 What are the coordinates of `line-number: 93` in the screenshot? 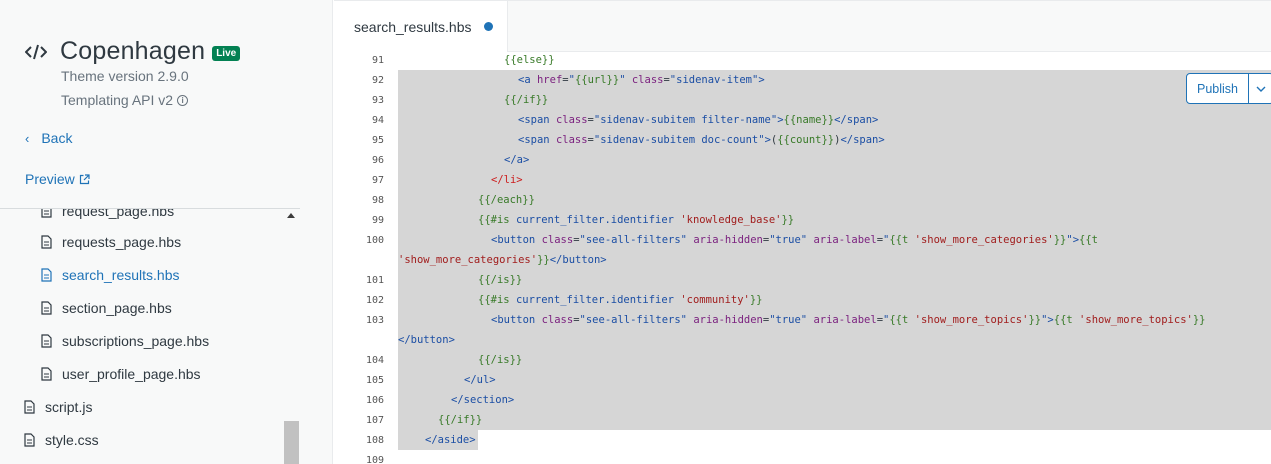 It's located at (377, 100).